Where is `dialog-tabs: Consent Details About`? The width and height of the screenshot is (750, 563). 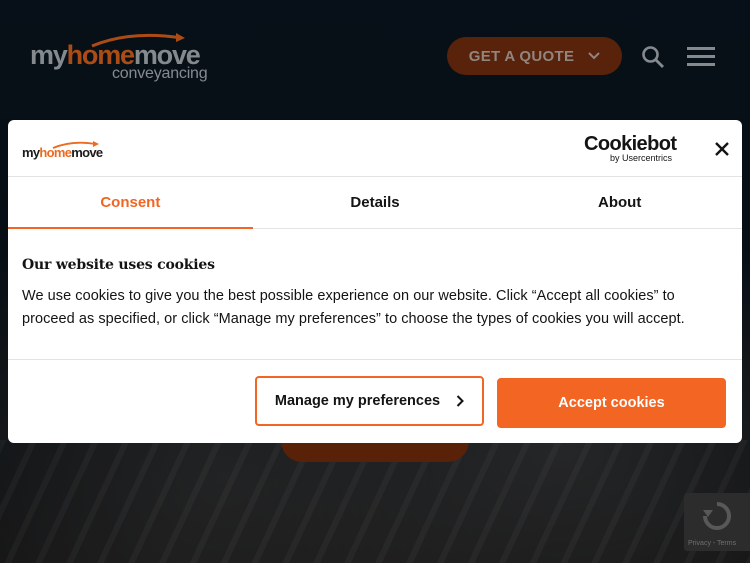
dialog-tabs: Consent Details About is located at coordinates (375, 203).